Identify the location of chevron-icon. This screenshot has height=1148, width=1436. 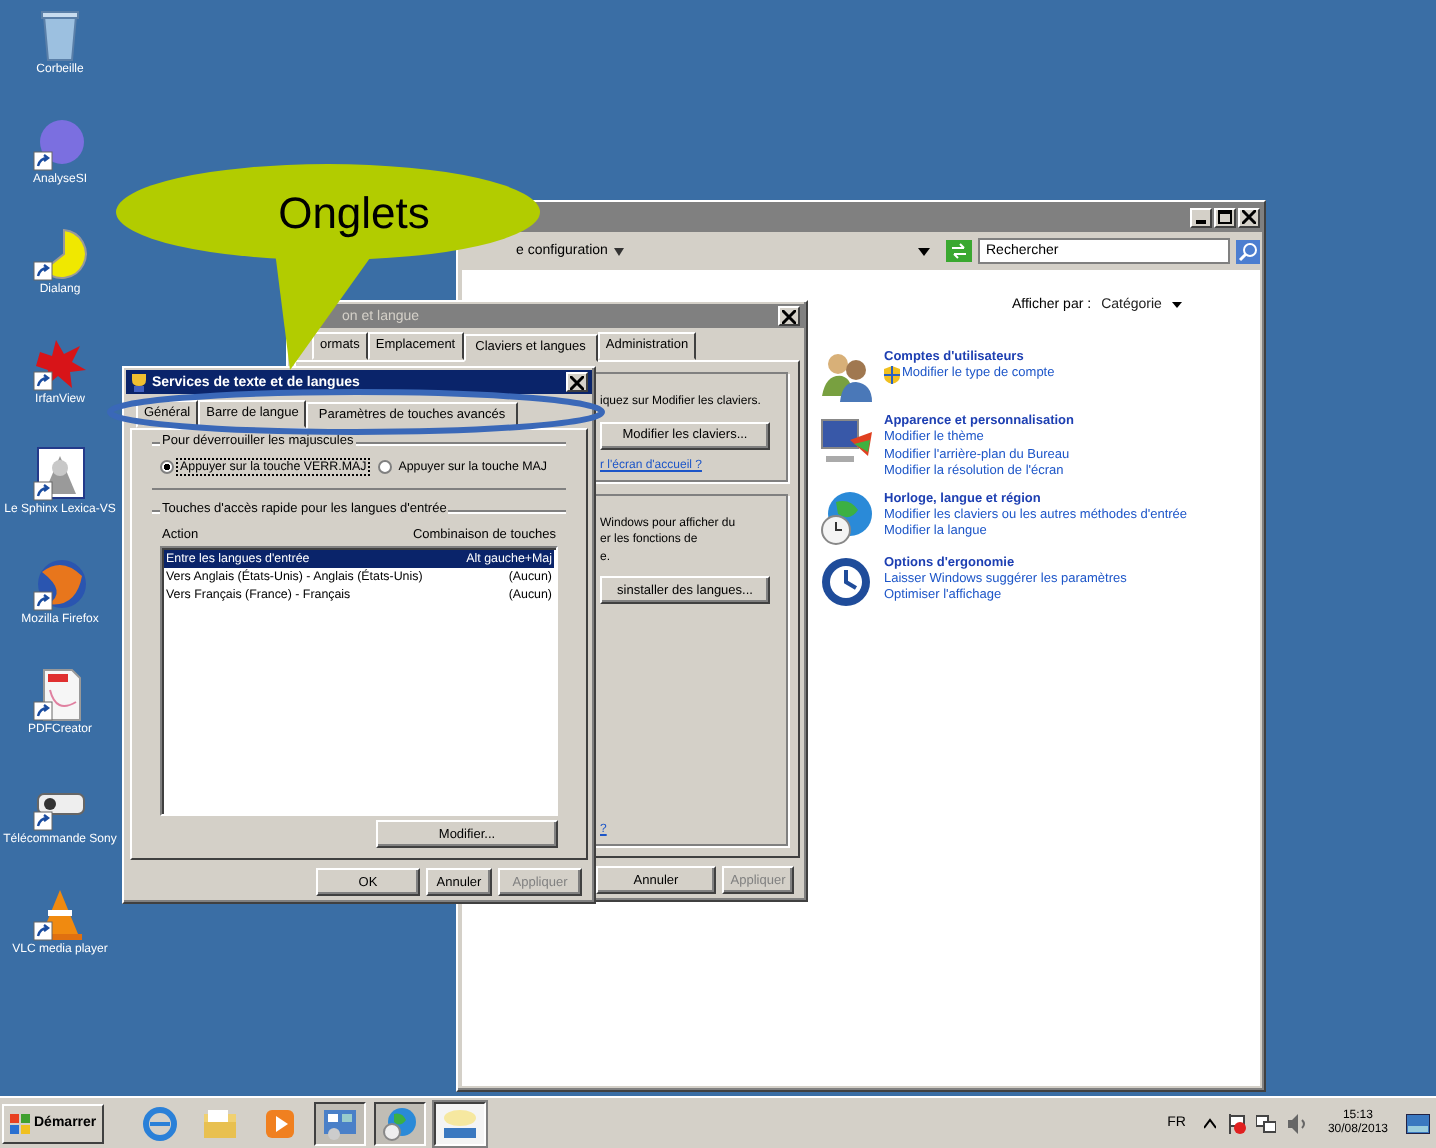
(1209, 1123).